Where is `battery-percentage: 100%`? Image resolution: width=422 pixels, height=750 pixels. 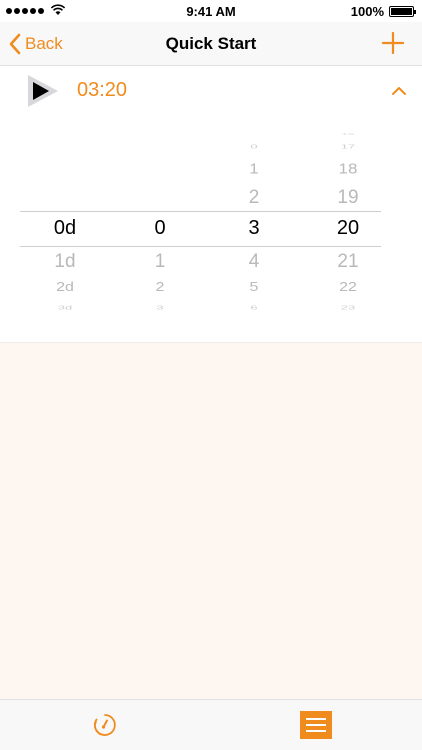
battery-percentage: 100% is located at coordinates (367, 11).